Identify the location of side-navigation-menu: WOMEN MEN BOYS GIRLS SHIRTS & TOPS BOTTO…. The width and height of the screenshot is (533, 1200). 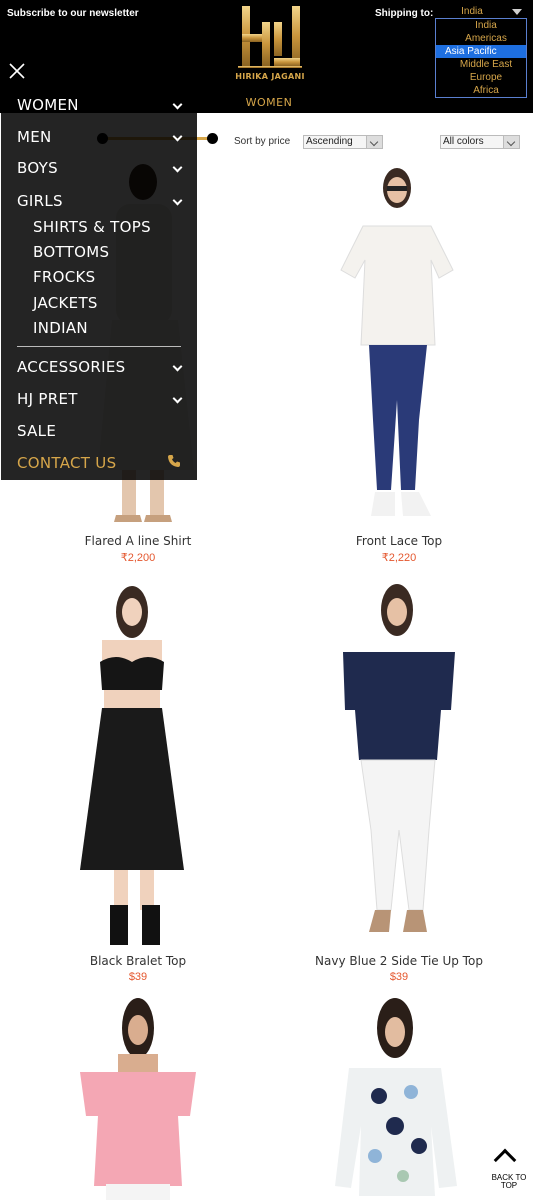
(99, 284).